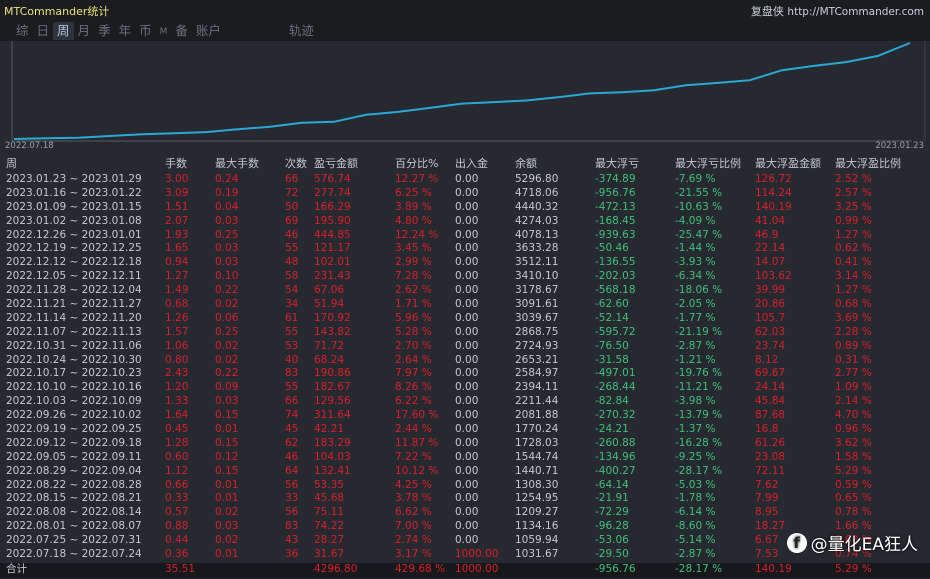 Image resolution: width=930 pixels, height=579 pixels. Describe the element at coordinates (84, 31) in the screenshot. I see `tab-3: 月` at that location.